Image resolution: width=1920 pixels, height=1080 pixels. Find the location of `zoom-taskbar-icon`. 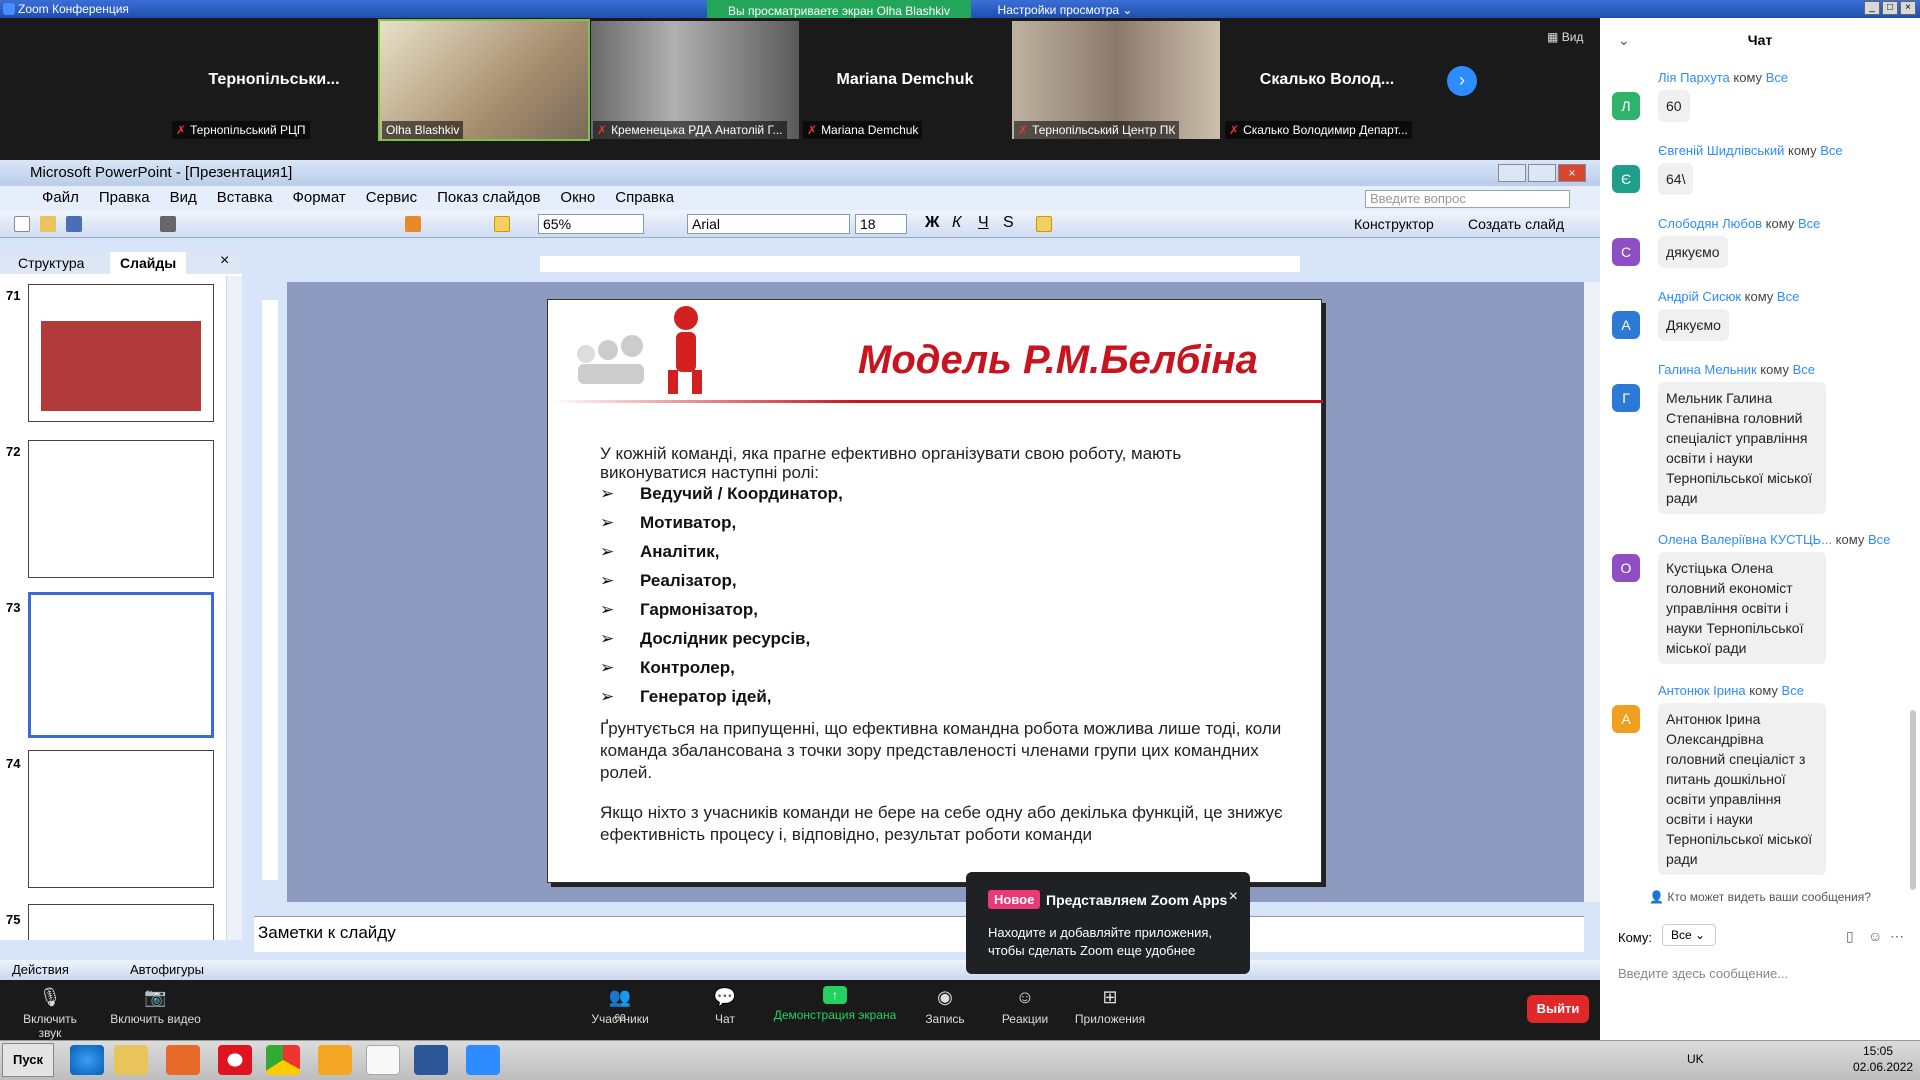

zoom-taskbar-icon is located at coordinates (483, 1060).